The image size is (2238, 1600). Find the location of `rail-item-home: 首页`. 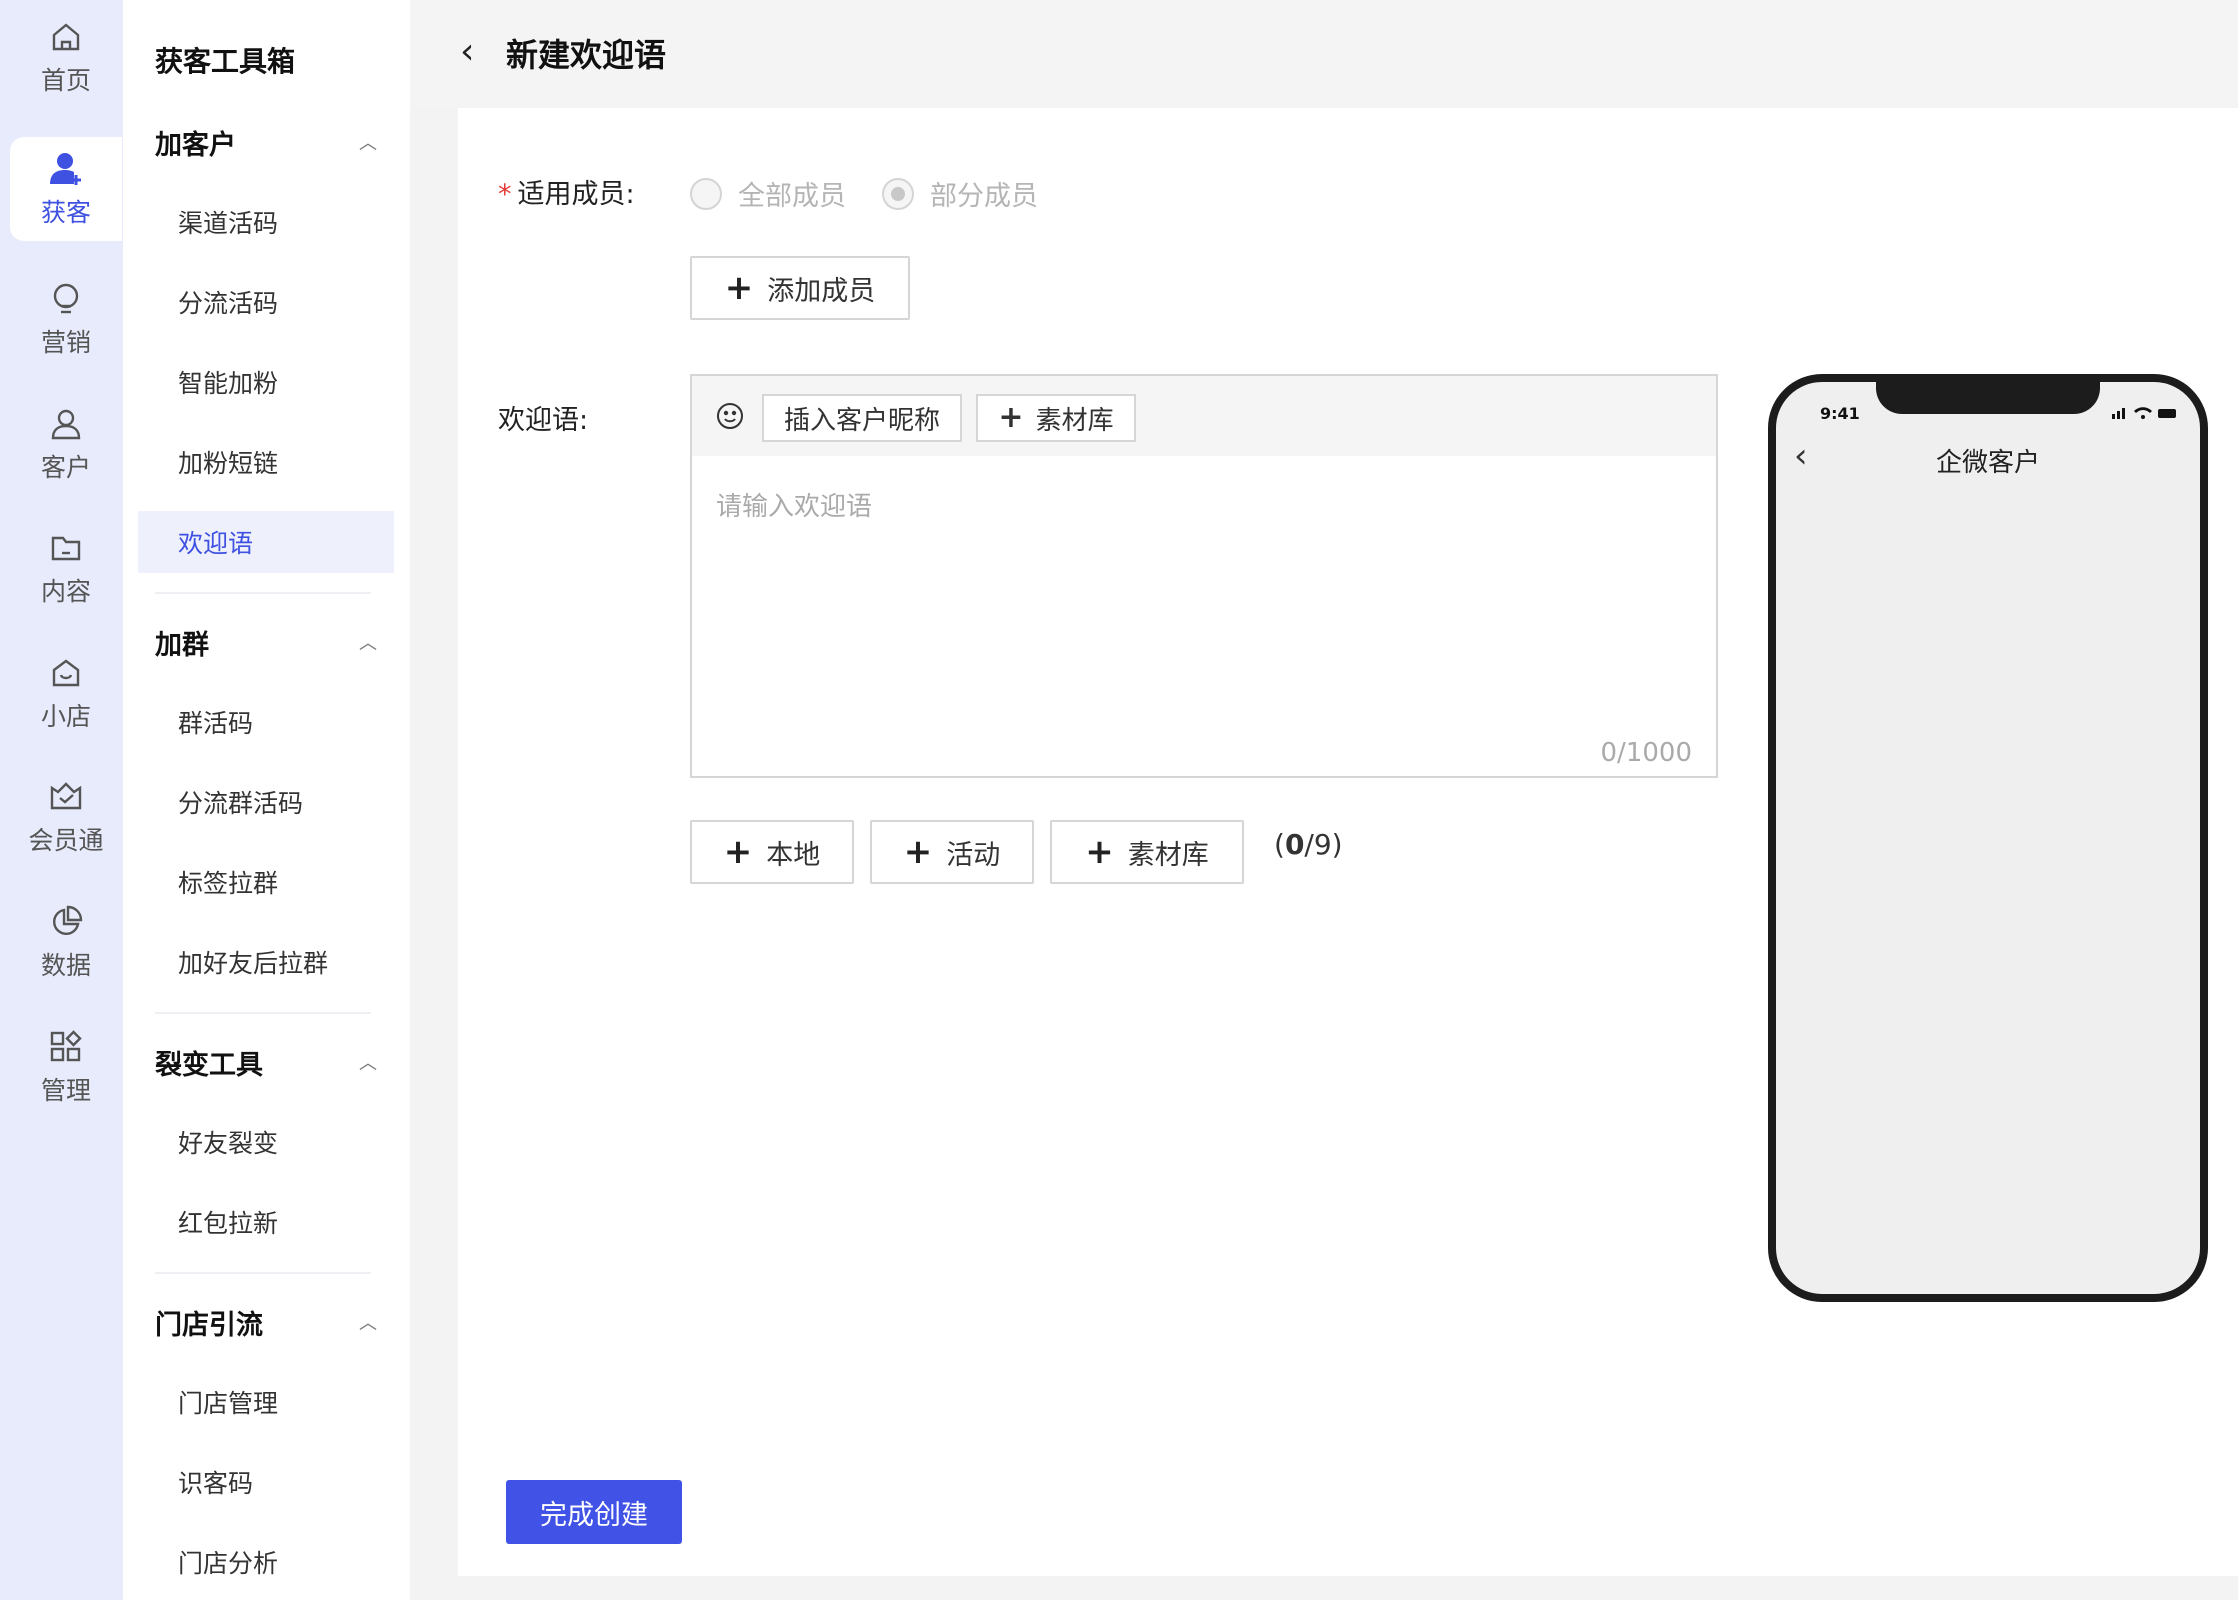

rail-item-home: 首页 is located at coordinates (66, 57).